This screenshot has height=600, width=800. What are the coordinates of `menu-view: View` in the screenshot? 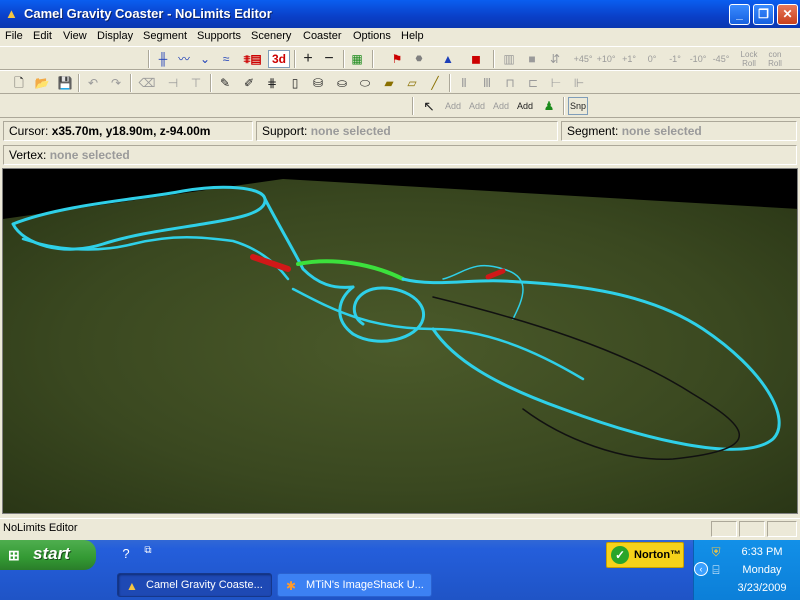 It's located at (75, 36).